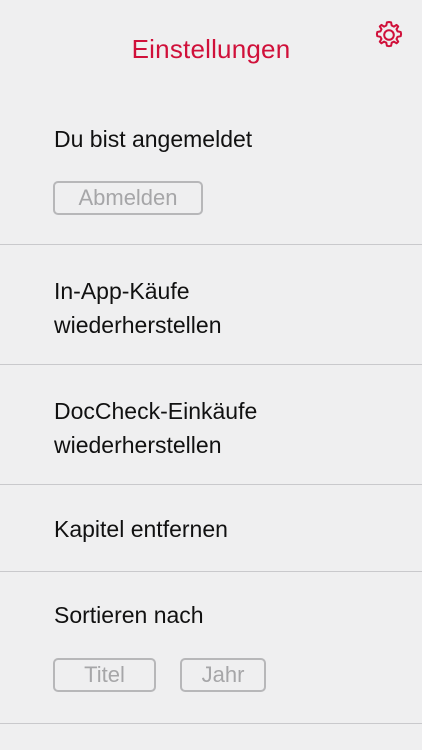  I want to click on header: Einstellungen, so click(211, 46).